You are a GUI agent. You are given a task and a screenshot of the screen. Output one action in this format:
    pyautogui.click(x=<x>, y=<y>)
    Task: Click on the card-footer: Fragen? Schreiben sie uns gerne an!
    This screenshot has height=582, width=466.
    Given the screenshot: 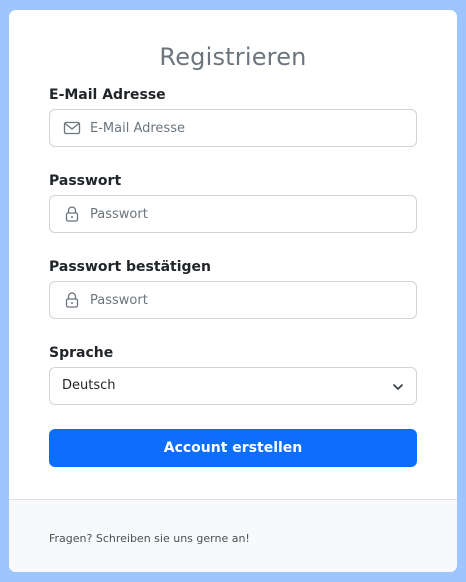 What is the action you would take?
    pyautogui.click(x=233, y=535)
    